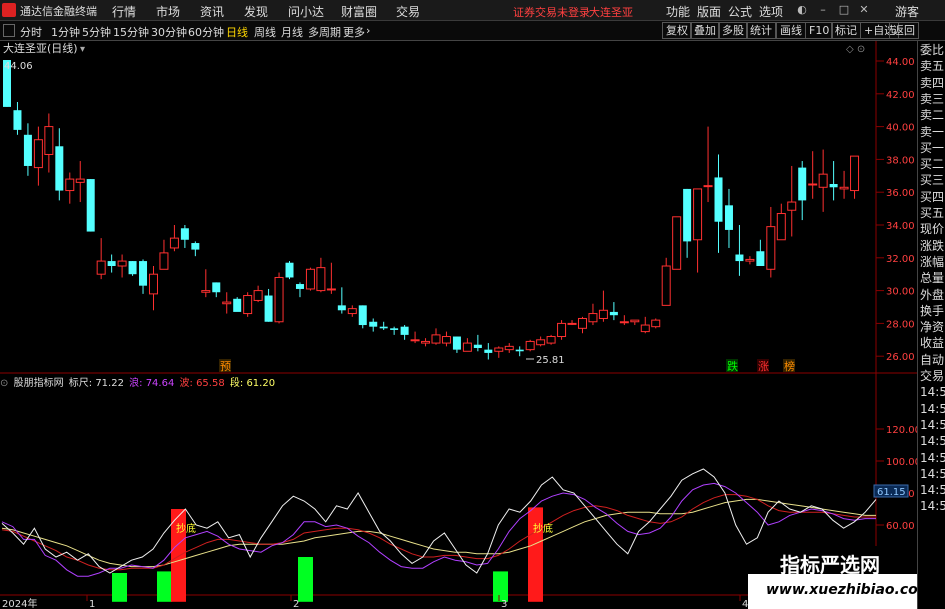 Image resolution: width=945 pixels, height=609 pixels. What do you see at coordinates (408, 11) in the screenshot?
I see `menu-trade: 交易` at bounding box center [408, 11].